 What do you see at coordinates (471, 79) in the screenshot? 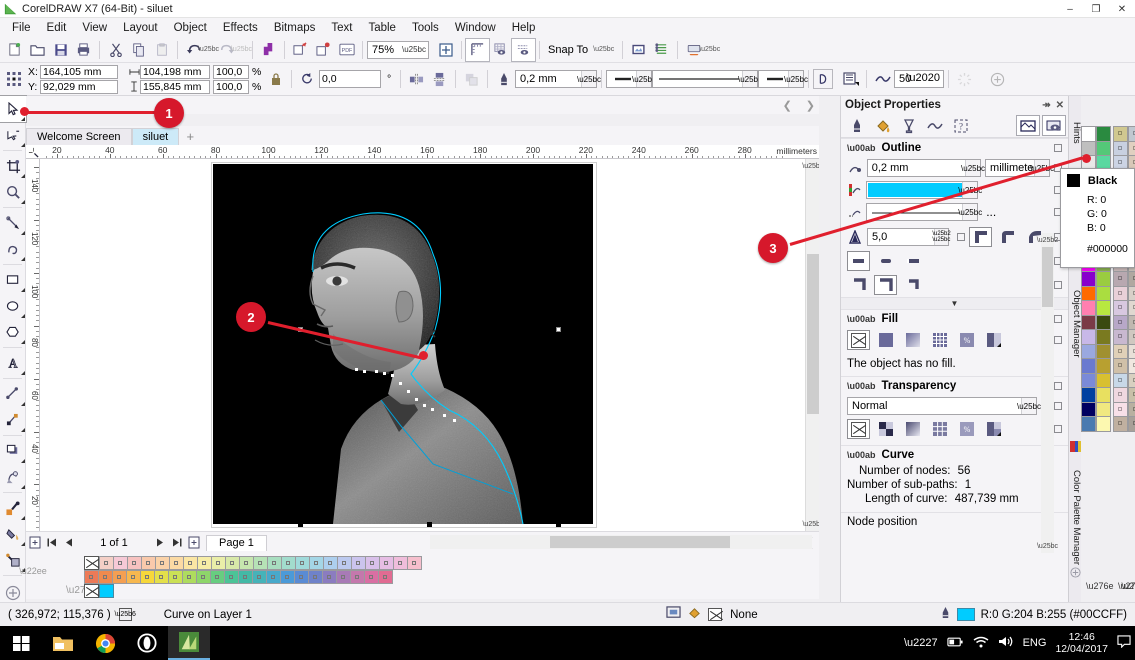
I see `to-front-of-layer-icon` at bounding box center [471, 79].